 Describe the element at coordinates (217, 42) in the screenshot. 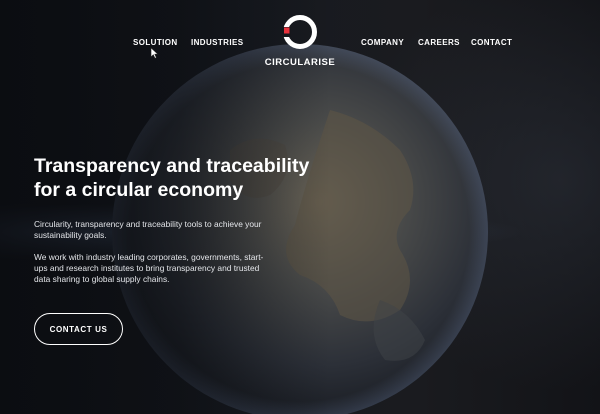

I see `nav-industries: INDUSTRIES` at that location.